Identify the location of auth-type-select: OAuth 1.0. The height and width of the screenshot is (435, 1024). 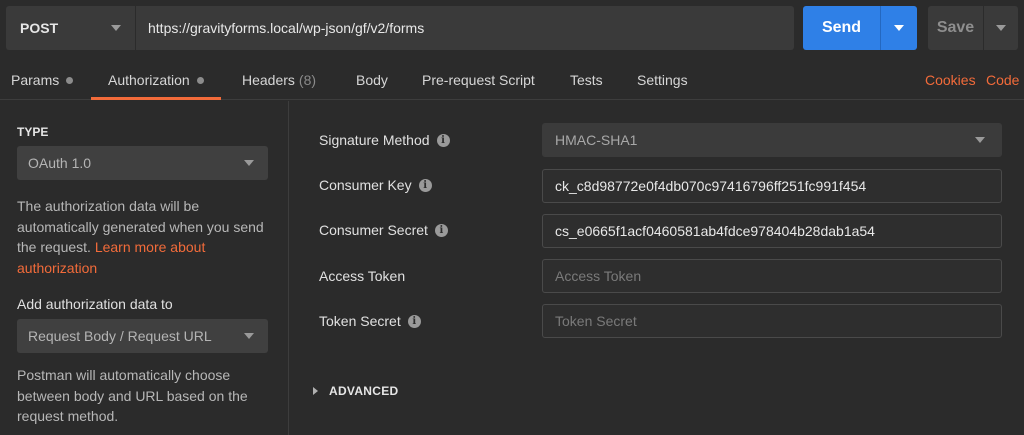
(142, 163).